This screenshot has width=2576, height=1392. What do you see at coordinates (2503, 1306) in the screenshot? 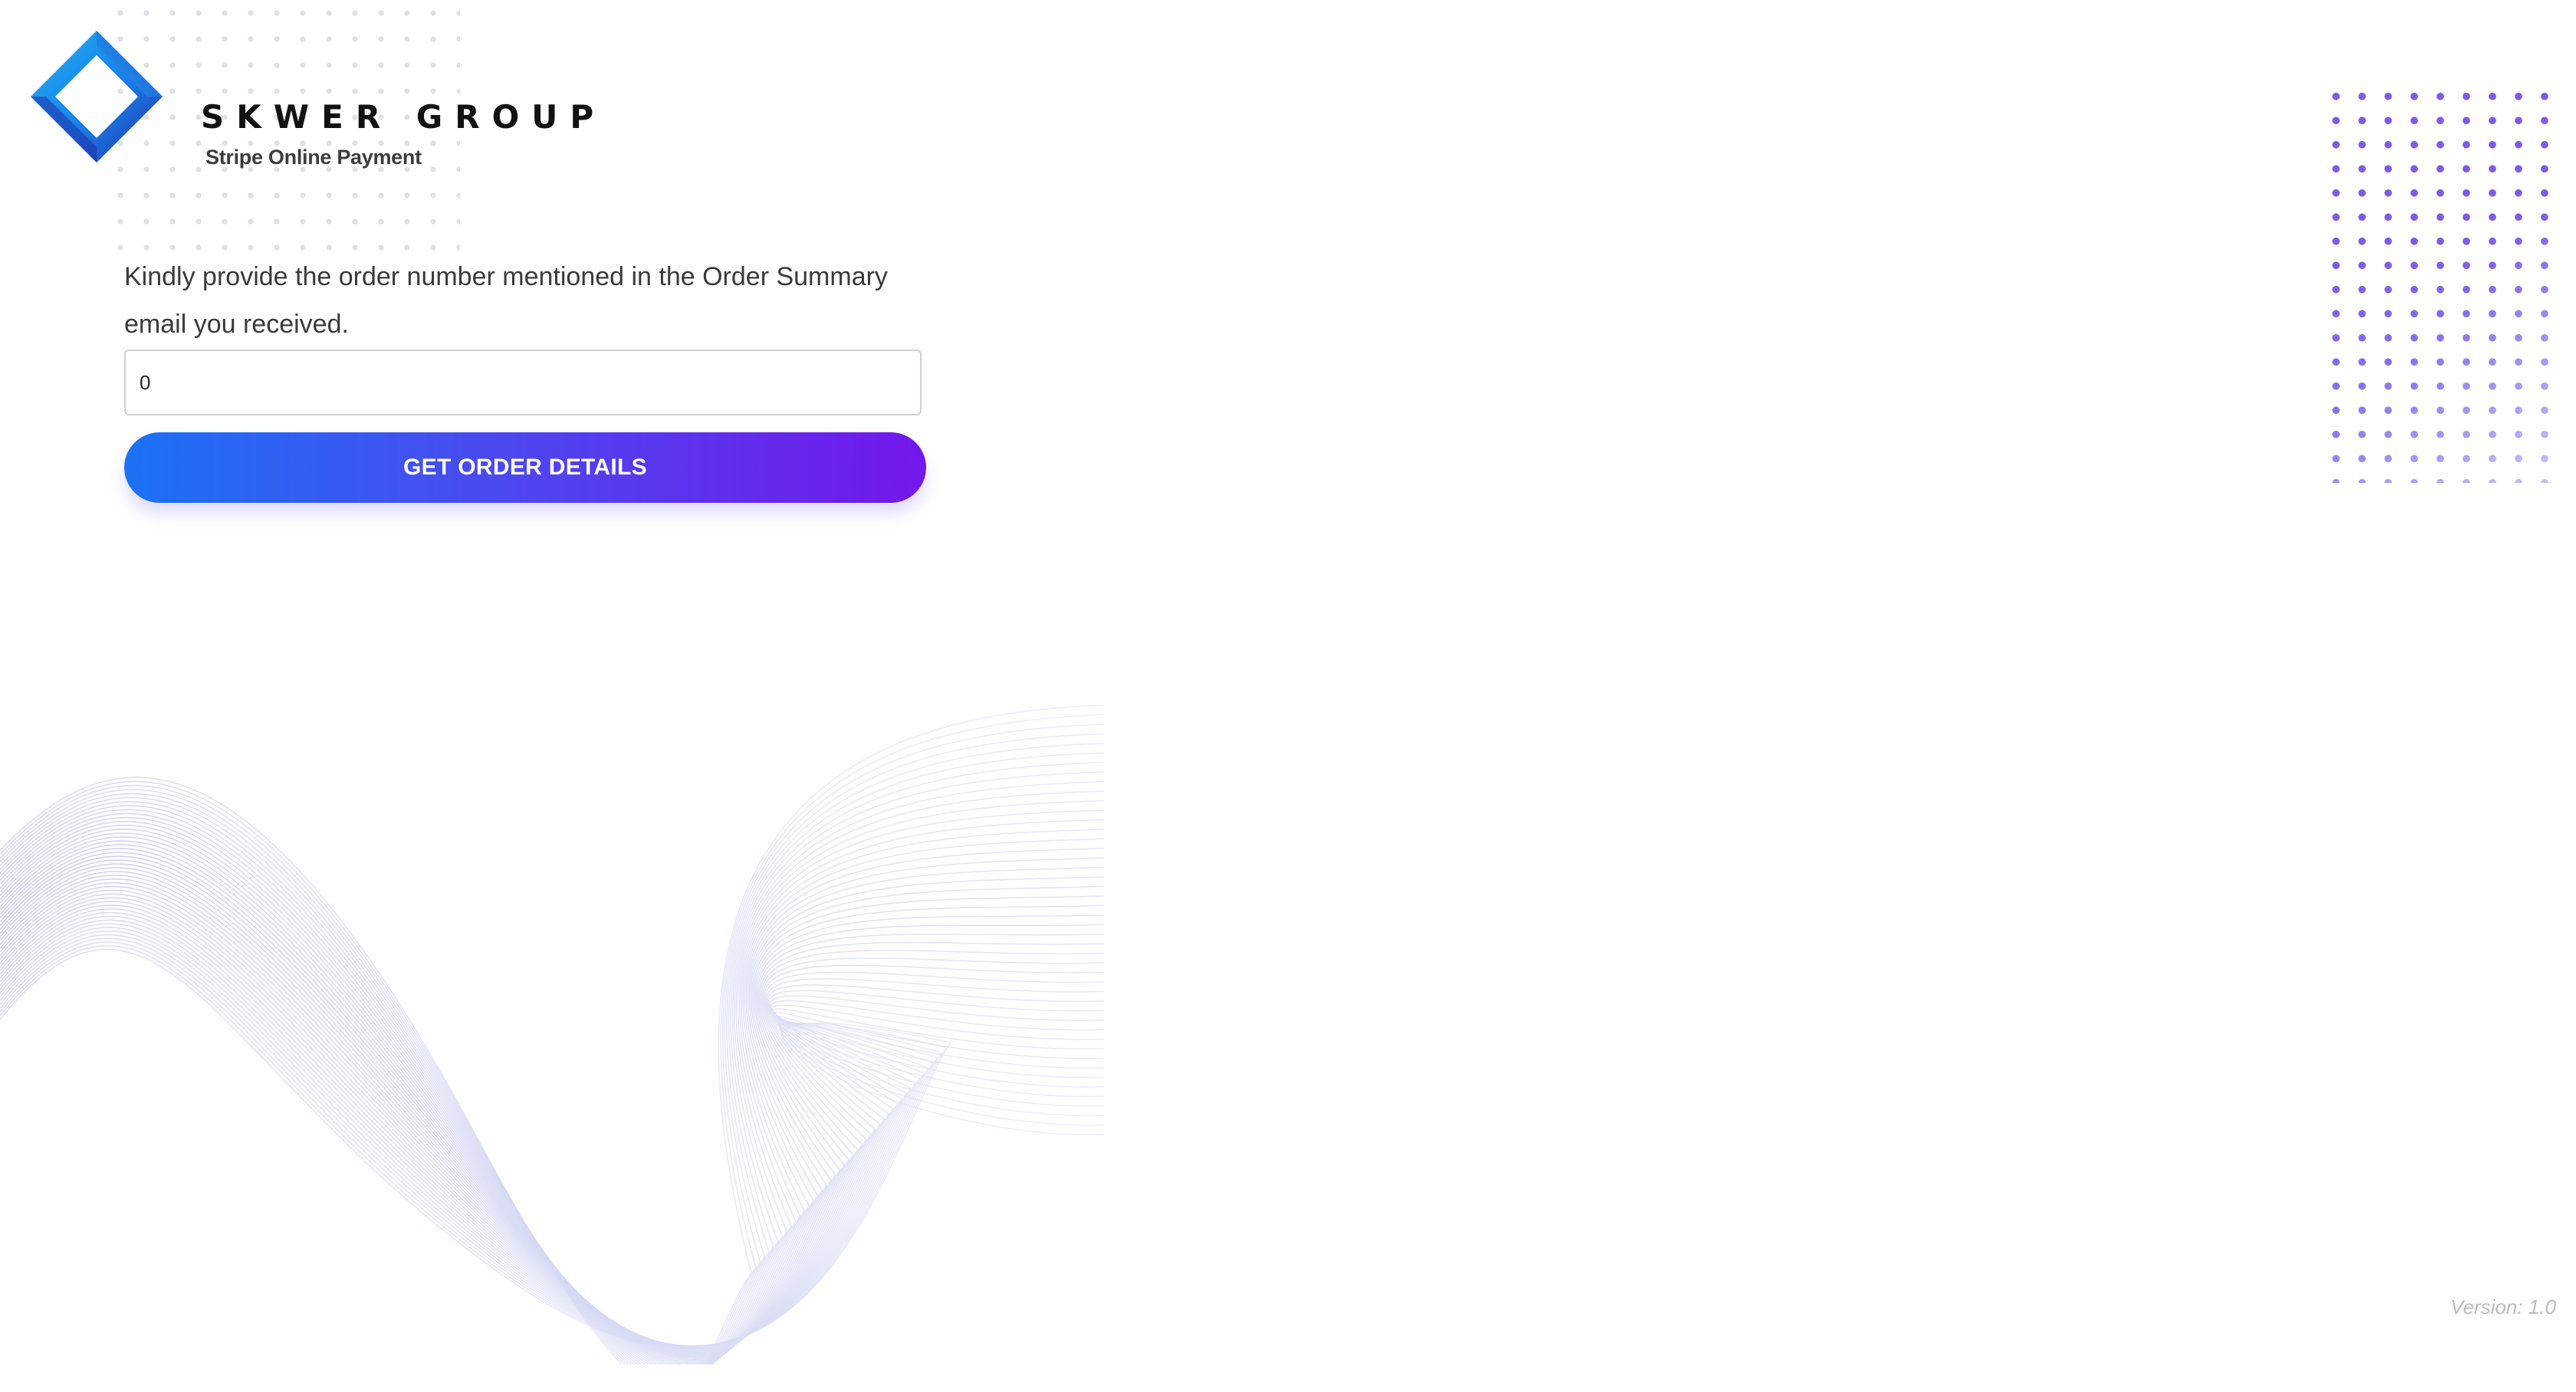
I see `version-label: Version: 1.0` at bounding box center [2503, 1306].